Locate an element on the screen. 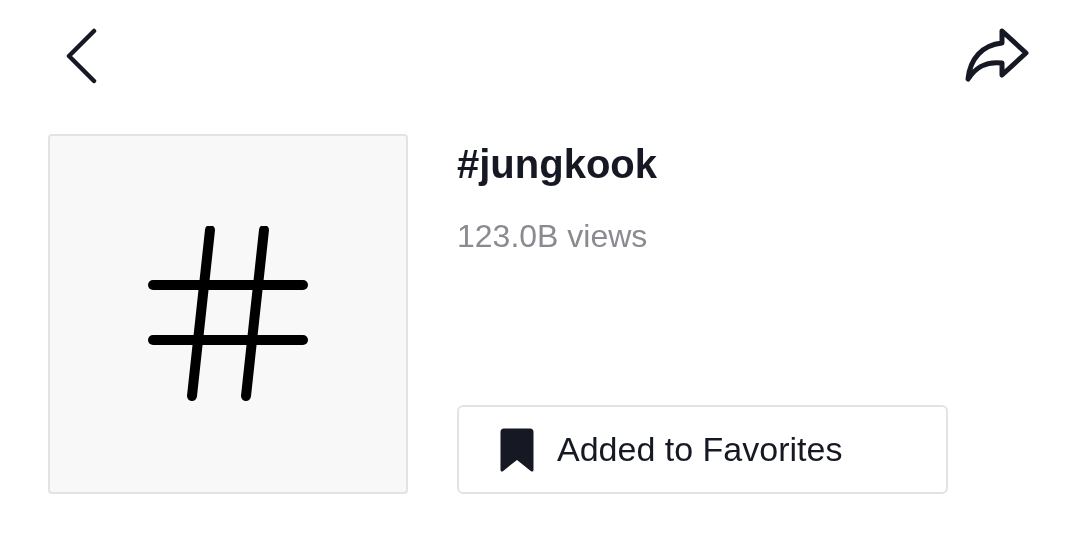  favorites-button: Added to Favorites is located at coordinates (702, 449).